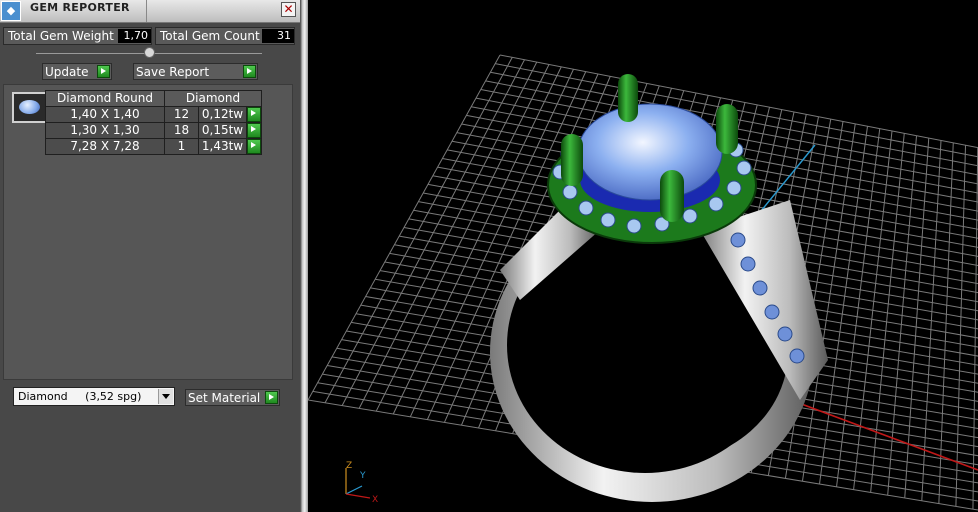  Describe the element at coordinates (288, 9) in the screenshot. I see `close-icon: ✕` at that location.